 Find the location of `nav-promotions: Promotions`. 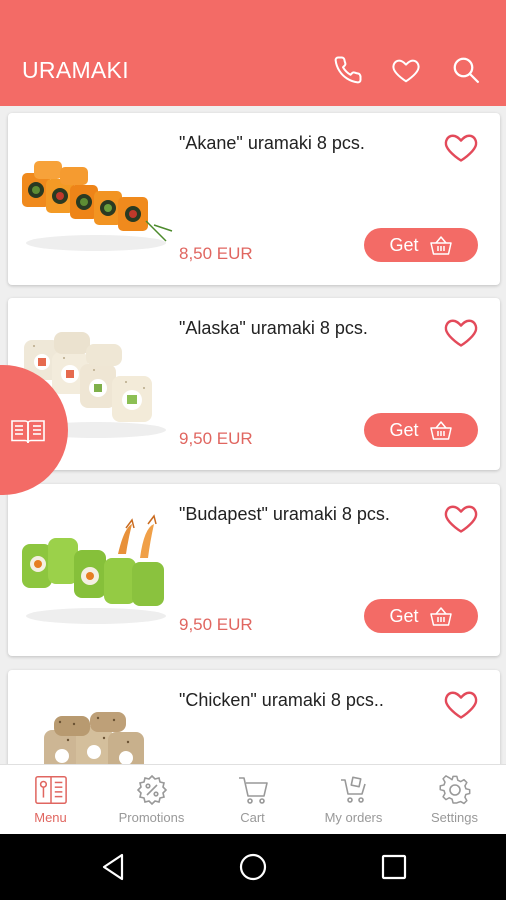

nav-promotions: Promotions is located at coordinates (151, 800).